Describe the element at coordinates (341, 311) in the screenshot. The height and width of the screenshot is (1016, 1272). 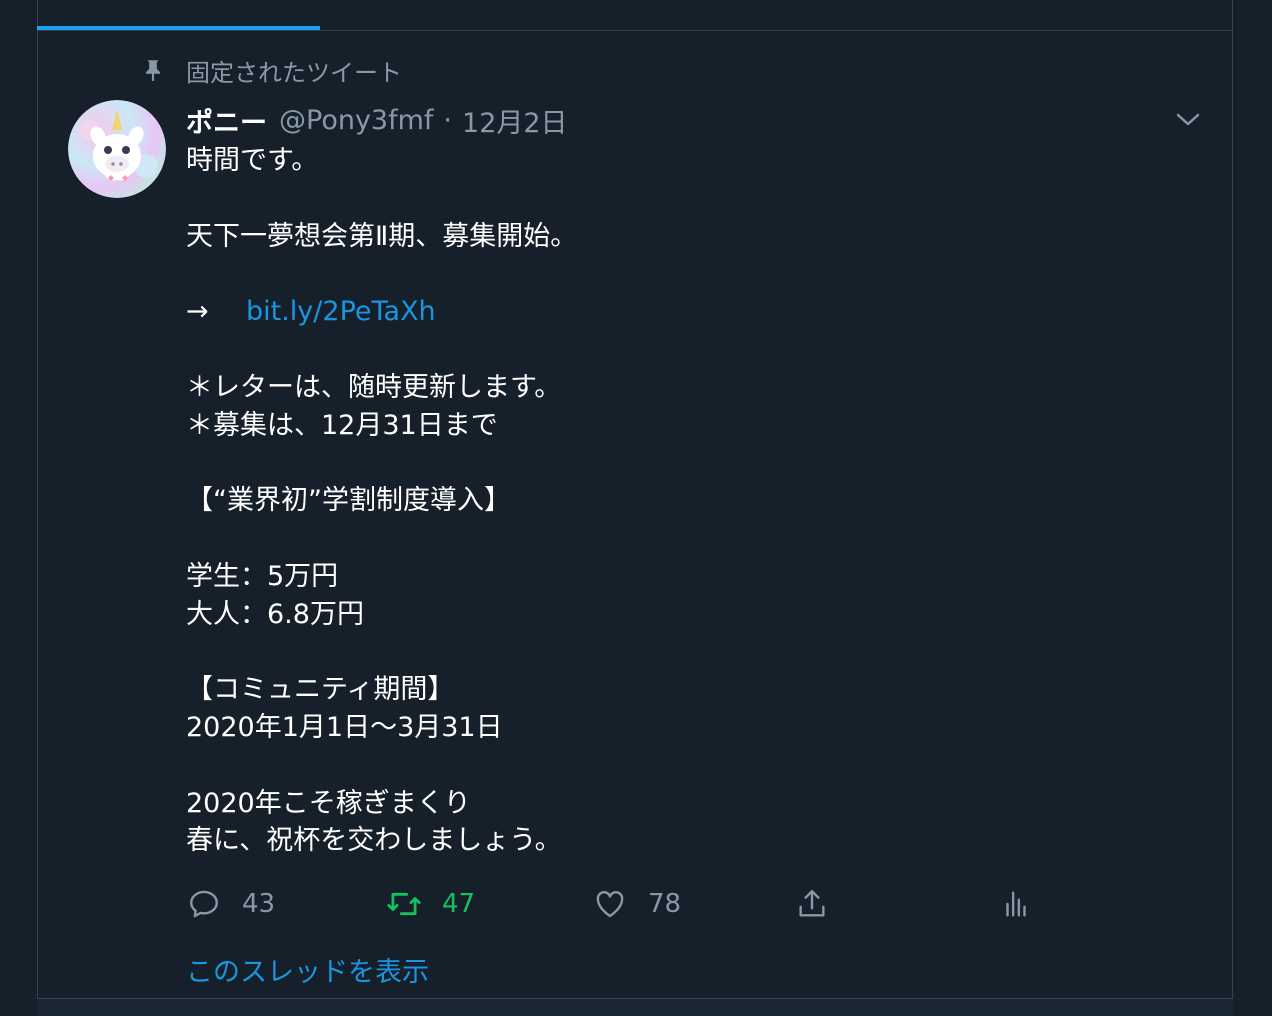
I see `tweet-link: bit.ly/2PeTaXh` at that location.